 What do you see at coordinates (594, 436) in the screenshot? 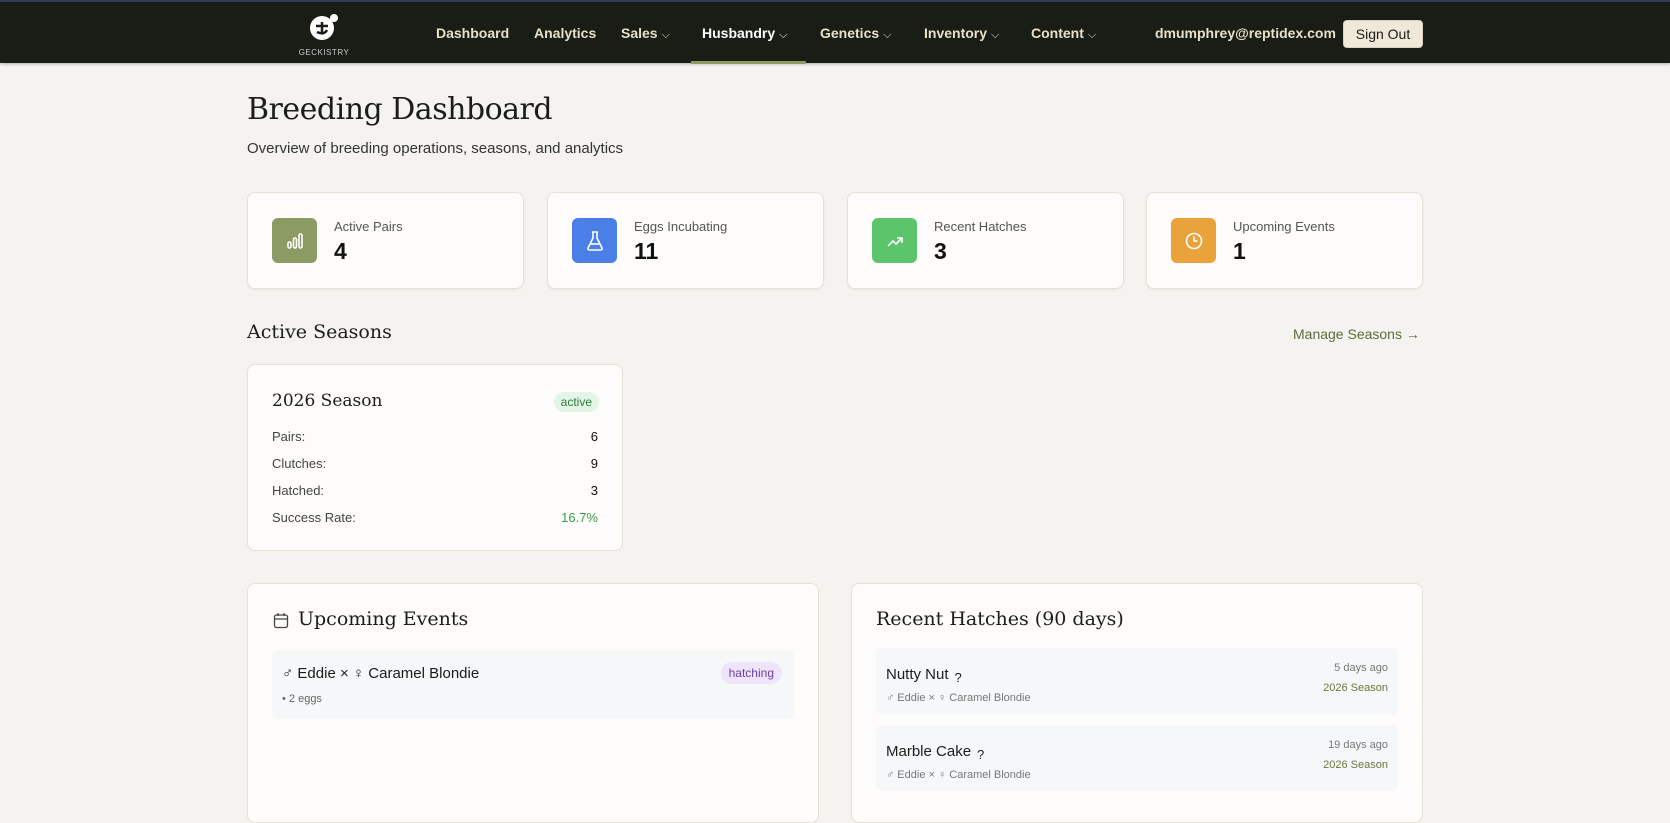
I see `row-value: 6` at bounding box center [594, 436].